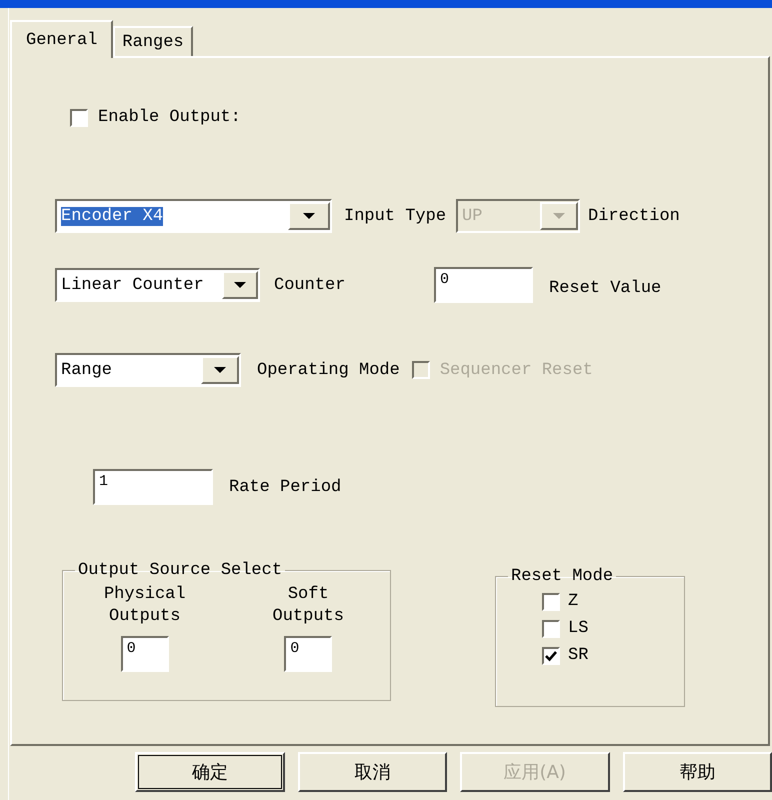  Describe the element at coordinates (605, 288) in the screenshot. I see `field-label: Reset Value` at that location.